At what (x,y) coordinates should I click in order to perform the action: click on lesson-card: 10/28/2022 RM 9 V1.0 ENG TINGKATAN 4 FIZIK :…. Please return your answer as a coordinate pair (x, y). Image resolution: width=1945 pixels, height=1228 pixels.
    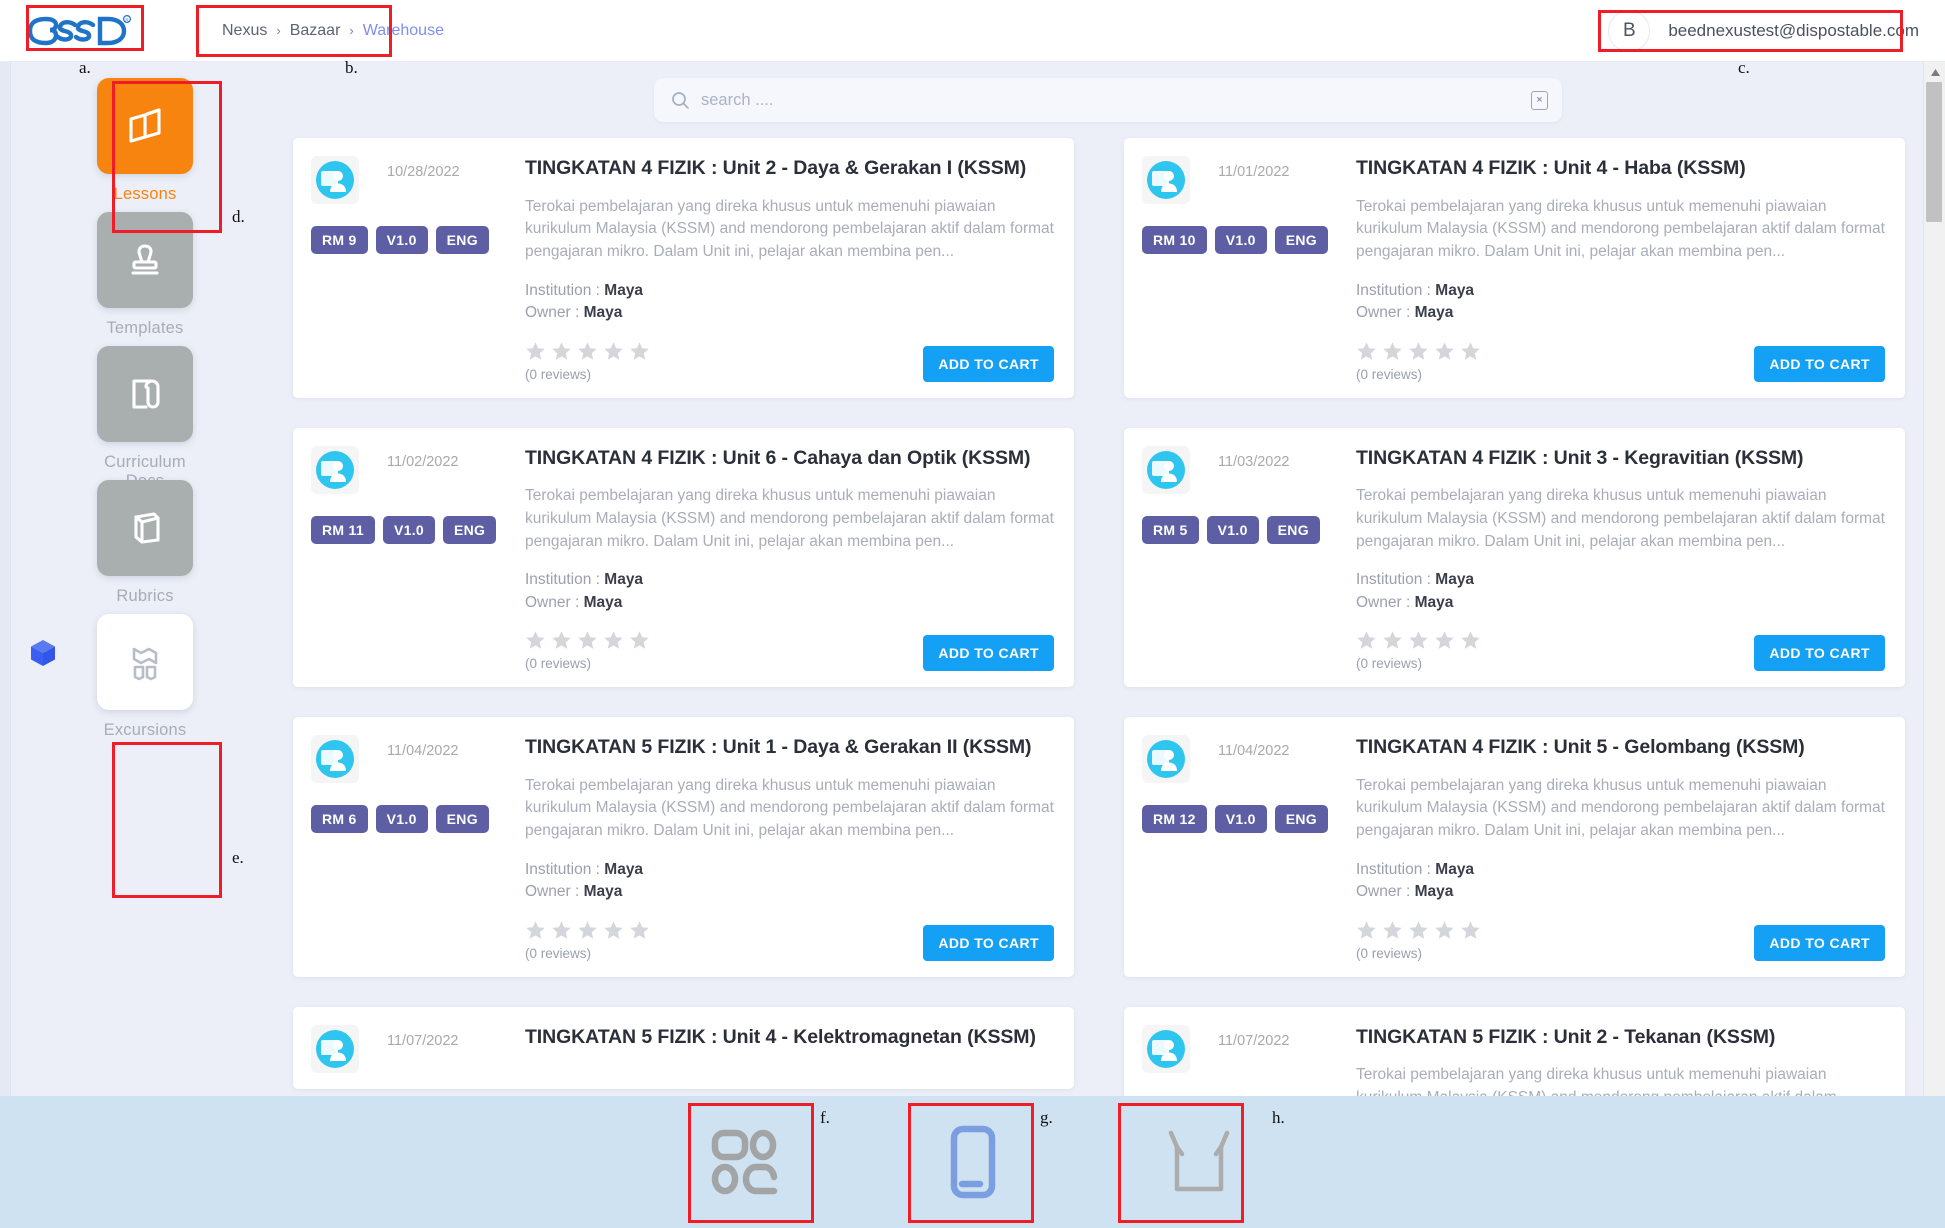
    Looking at the image, I should click on (683, 268).